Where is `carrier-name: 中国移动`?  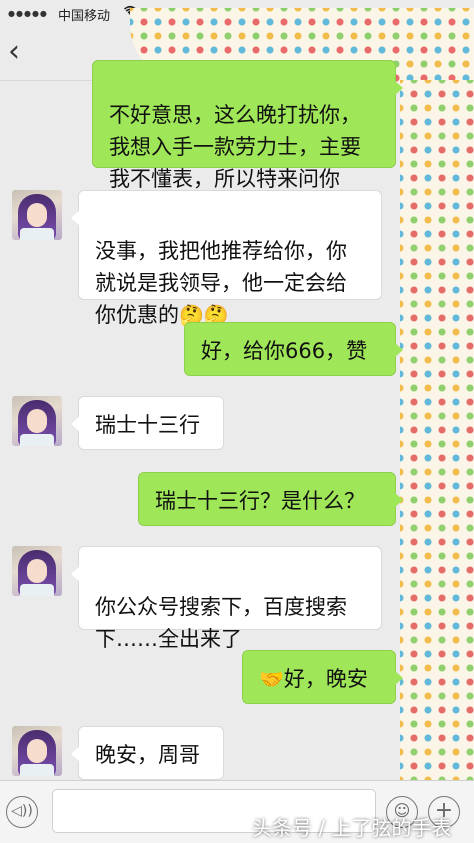
carrier-name: 中国移动 is located at coordinates (84, 16).